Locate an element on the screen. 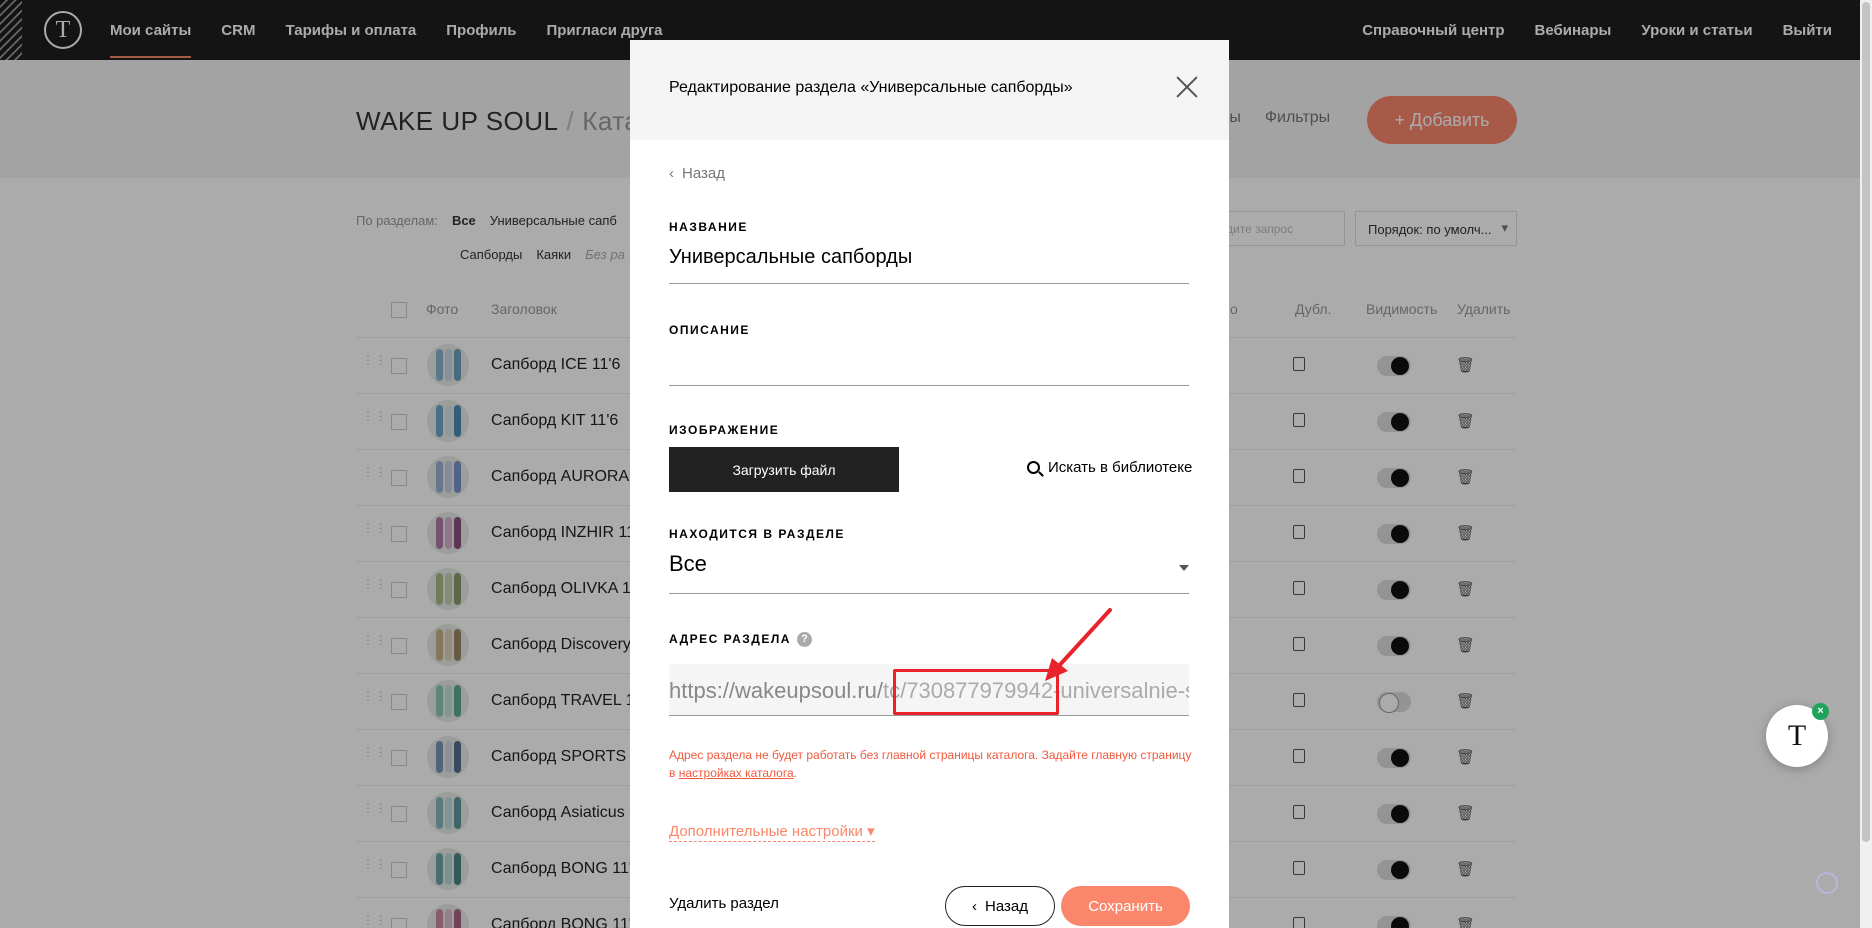 The height and width of the screenshot is (928, 1872). search-library-label: Искать в библиотеке is located at coordinates (1120, 467).